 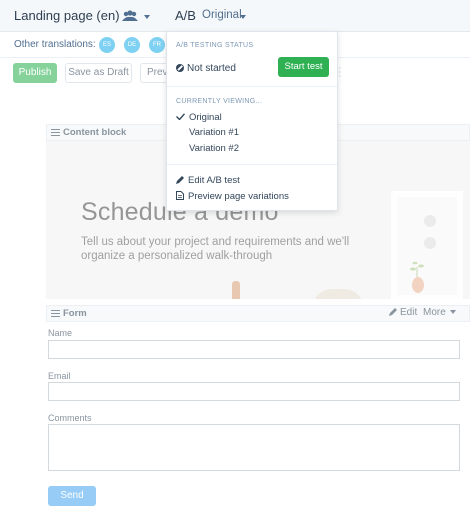 What do you see at coordinates (55, 44) in the screenshot?
I see `translations-label: Other translations:` at bounding box center [55, 44].